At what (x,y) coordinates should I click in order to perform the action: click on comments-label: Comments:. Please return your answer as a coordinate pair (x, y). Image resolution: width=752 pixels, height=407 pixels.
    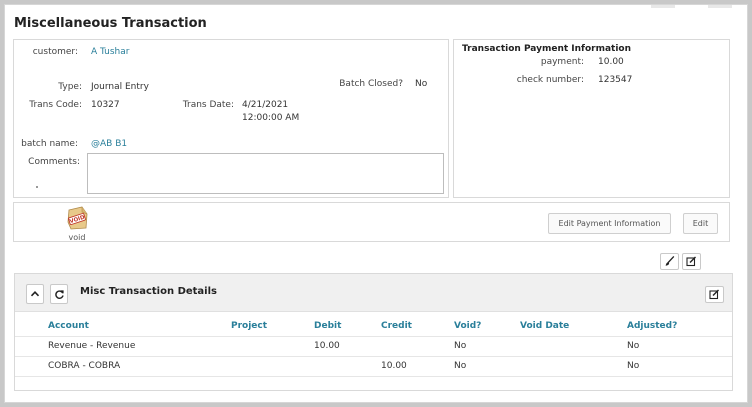
    Looking at the image, I should click on (54, 162).